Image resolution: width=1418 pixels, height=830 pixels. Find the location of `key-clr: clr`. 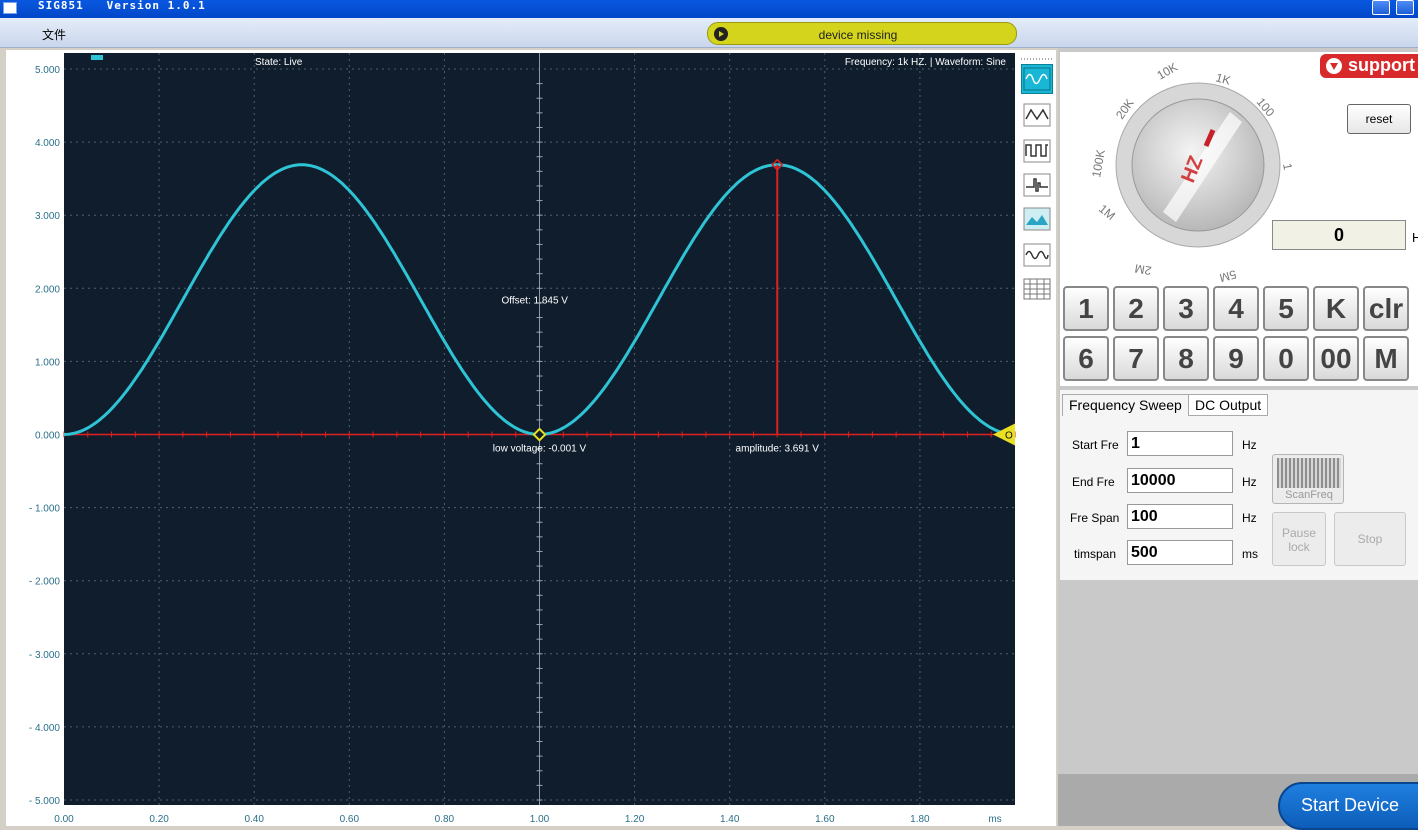

key-clr: clr is located at coordinates (1386, 308).